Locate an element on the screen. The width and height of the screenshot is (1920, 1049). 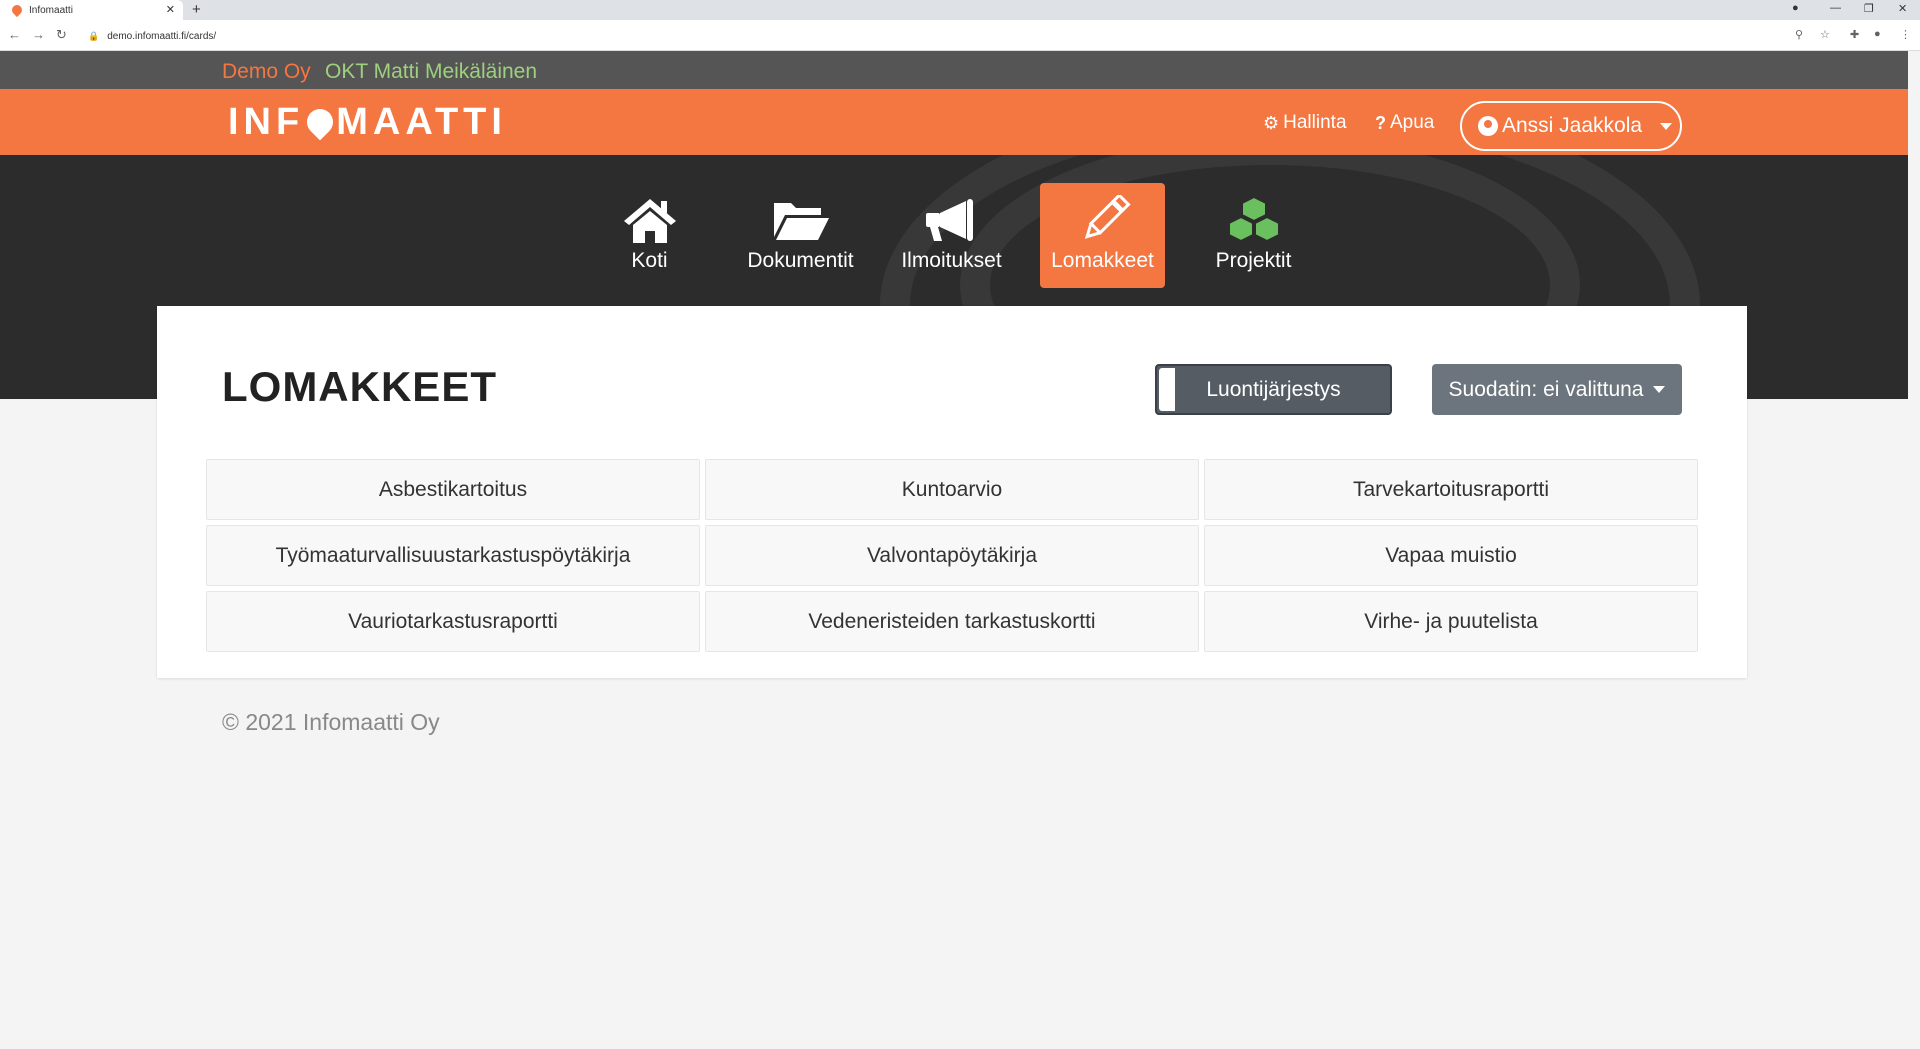
profile-menu-icon: ● is located at coordinates (1795, 8).